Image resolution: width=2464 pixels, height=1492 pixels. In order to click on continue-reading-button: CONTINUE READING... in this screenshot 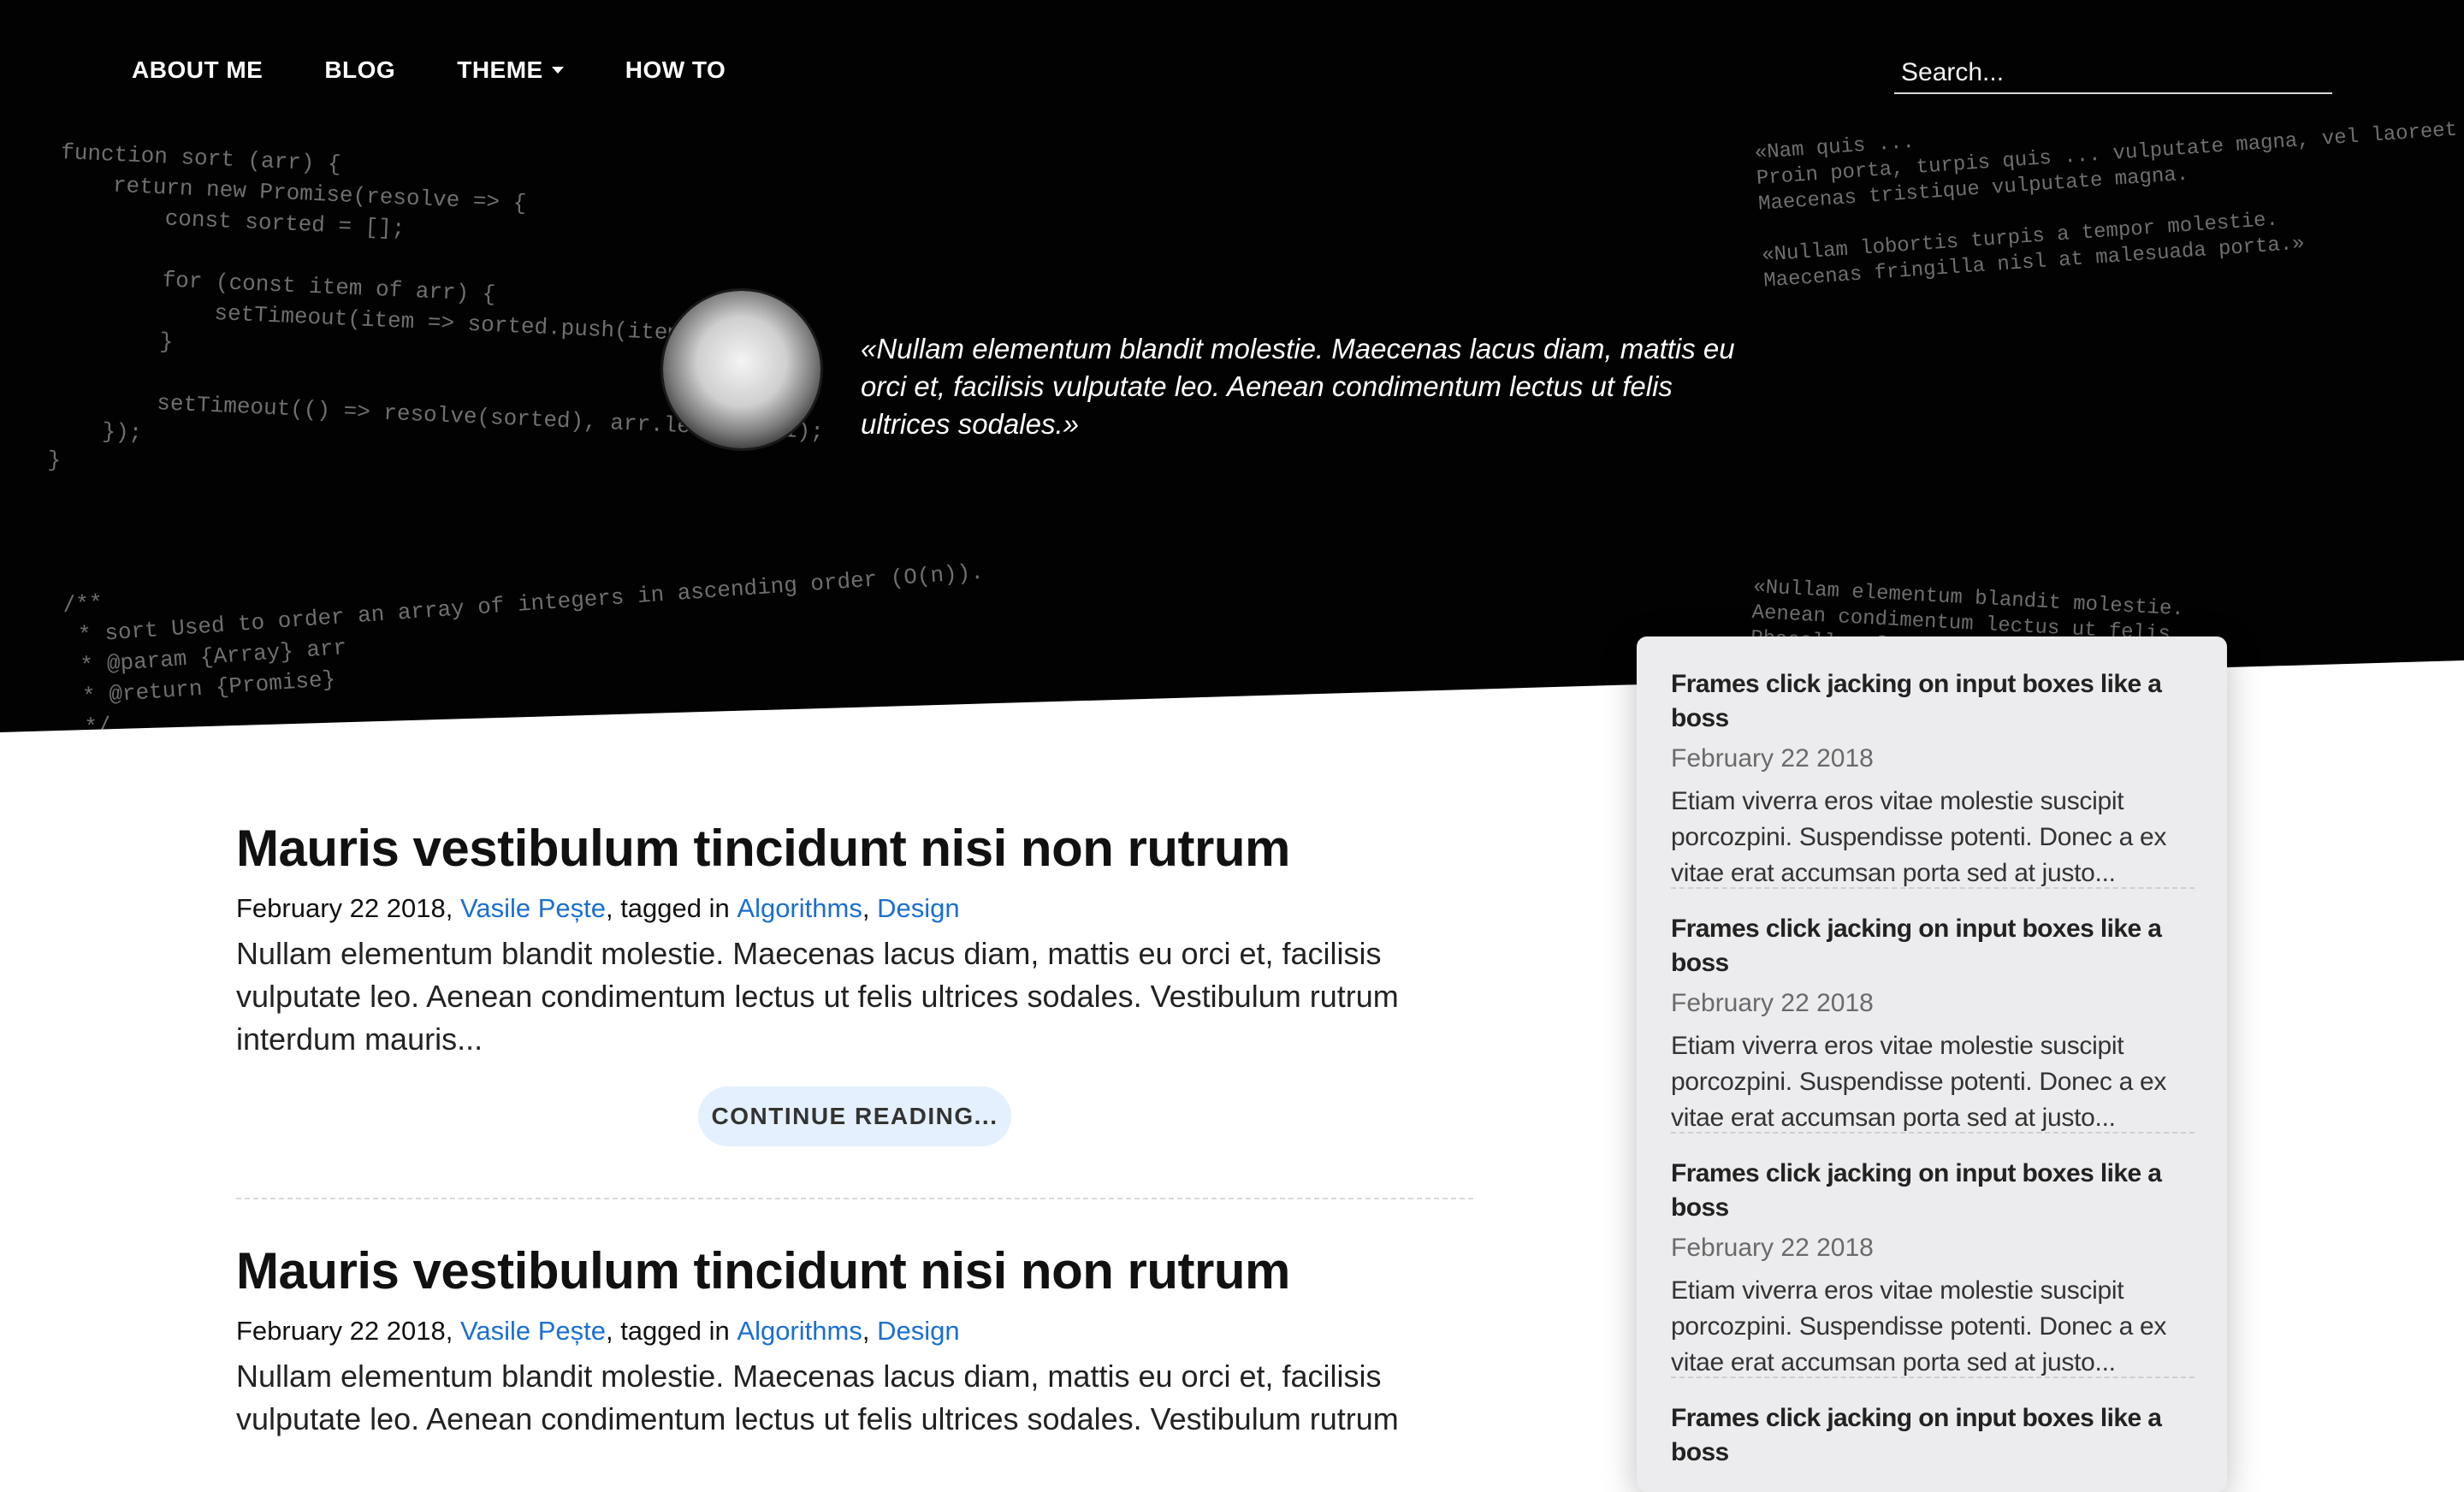, I will do `click(854, 1116)`.